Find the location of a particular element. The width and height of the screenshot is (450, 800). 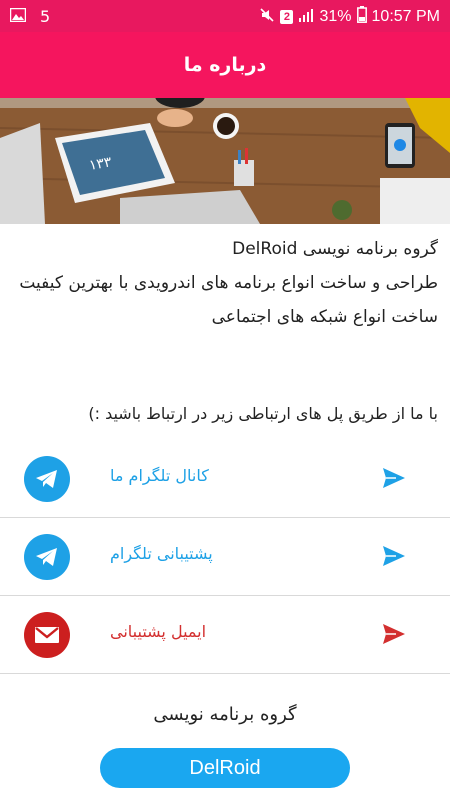

battery-icon is located at coordinates (361, 17).